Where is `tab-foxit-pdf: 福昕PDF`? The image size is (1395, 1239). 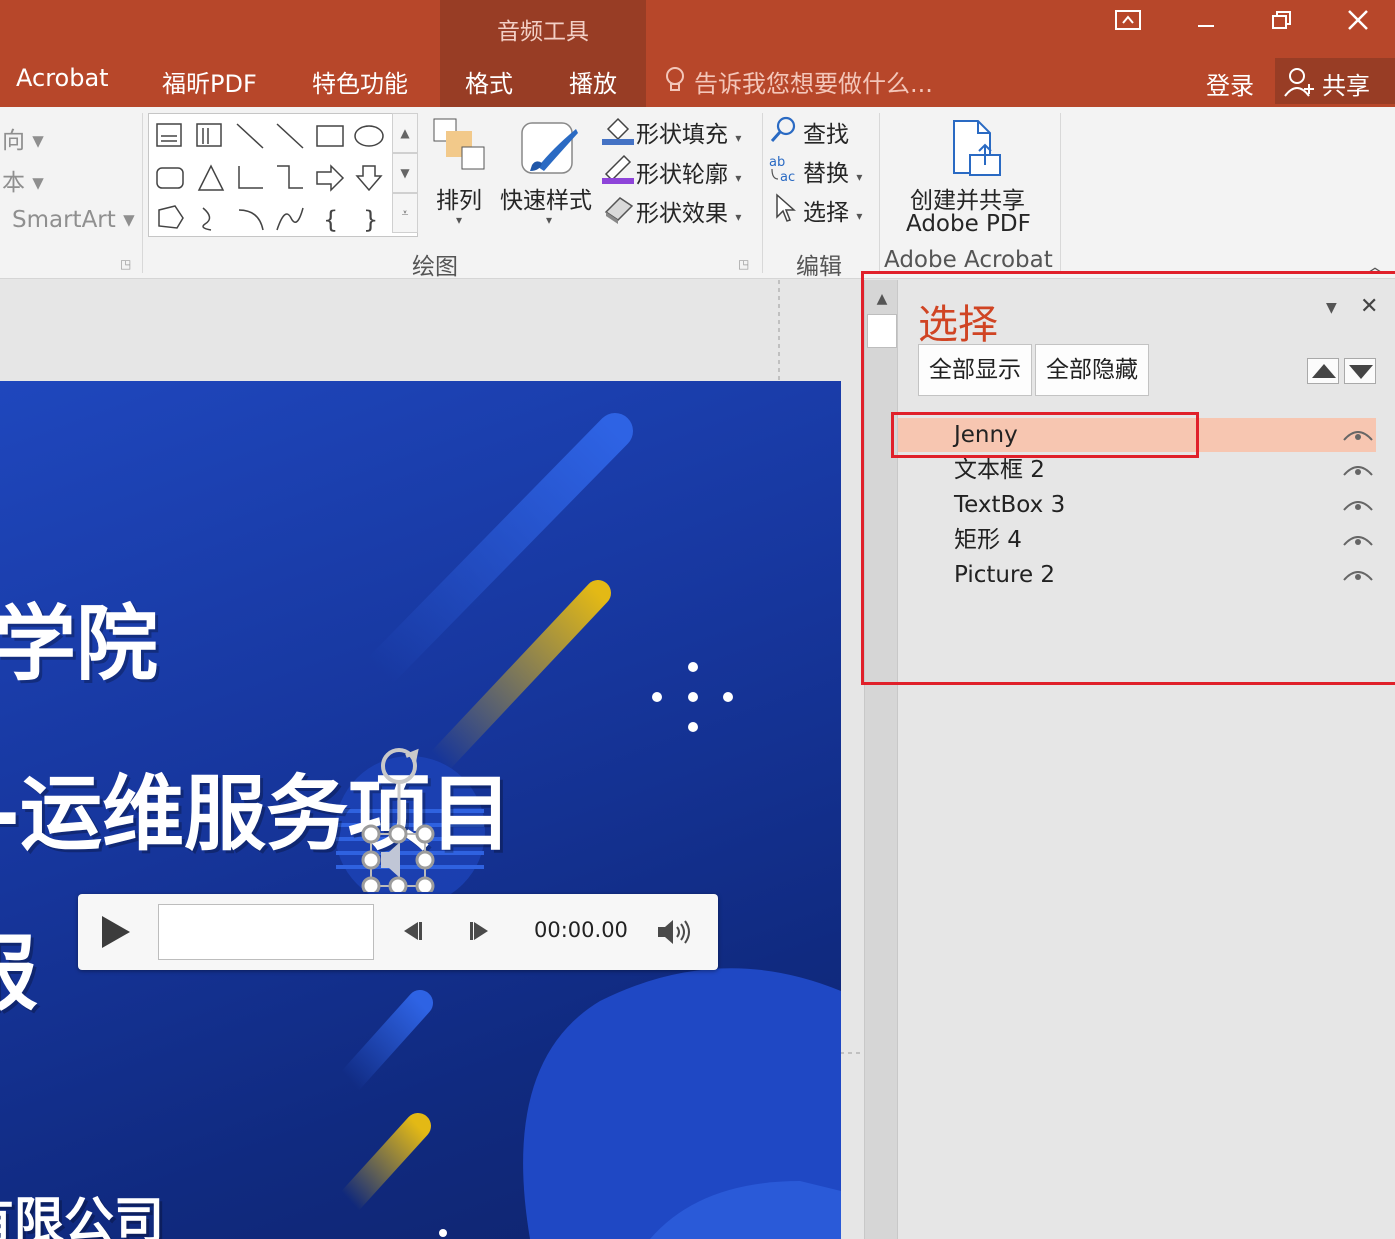
tab-foxit-pdf: 福昕PDF is located at coordinates (209, 81).